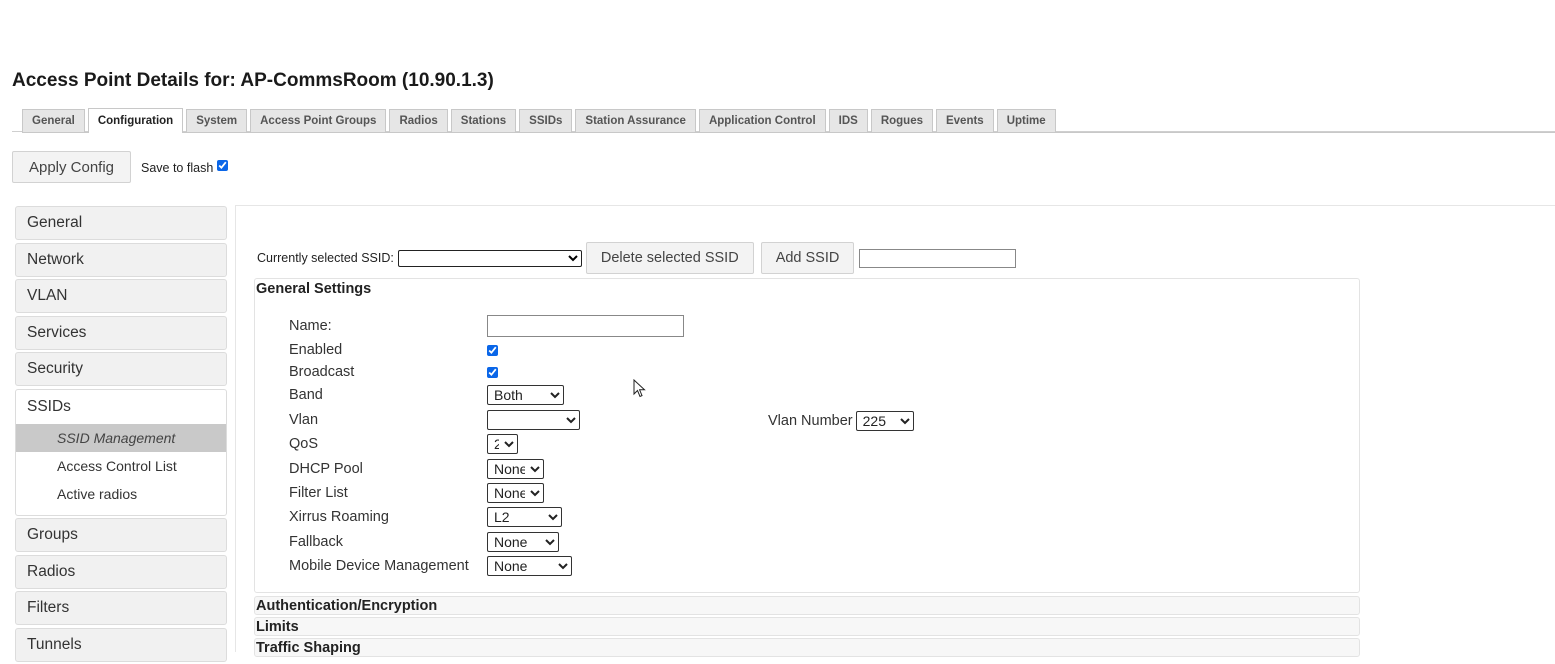  What do you see at coordinates (403, 444) in the screenshot?
I see `qos-row: QoS 2` at bounding box center [403, 444].